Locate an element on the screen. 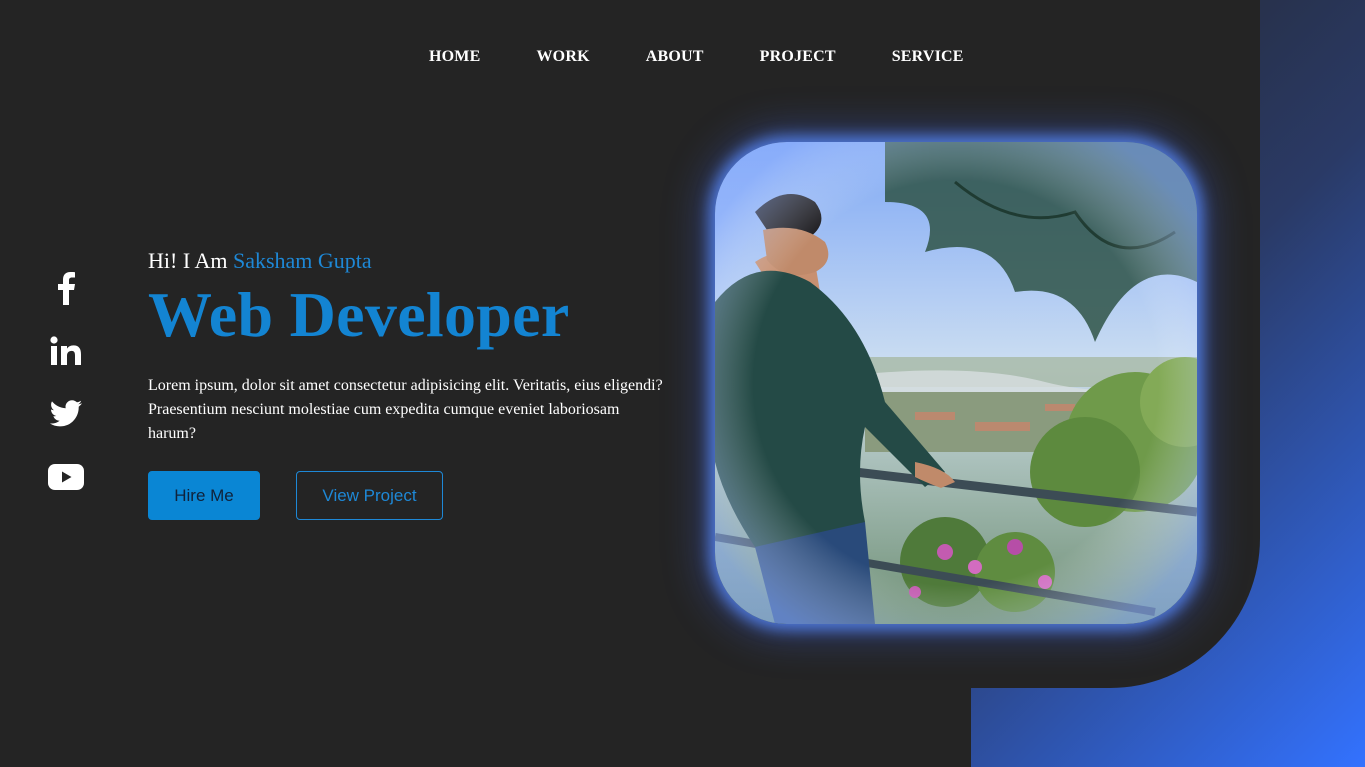 Image resolution: width=1365 pixels, height=767 pixels. view-project-button: View Project is located at coordinates (369, 495).